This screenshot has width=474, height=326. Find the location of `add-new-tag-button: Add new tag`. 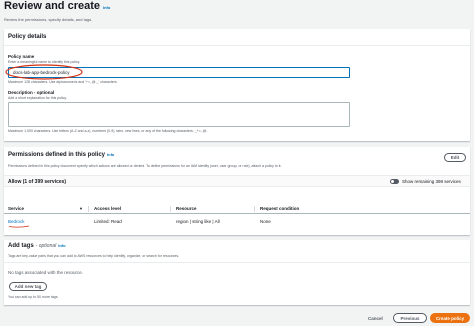

add-new-tag-button: Add new tag is located at coordinates (28, 286).